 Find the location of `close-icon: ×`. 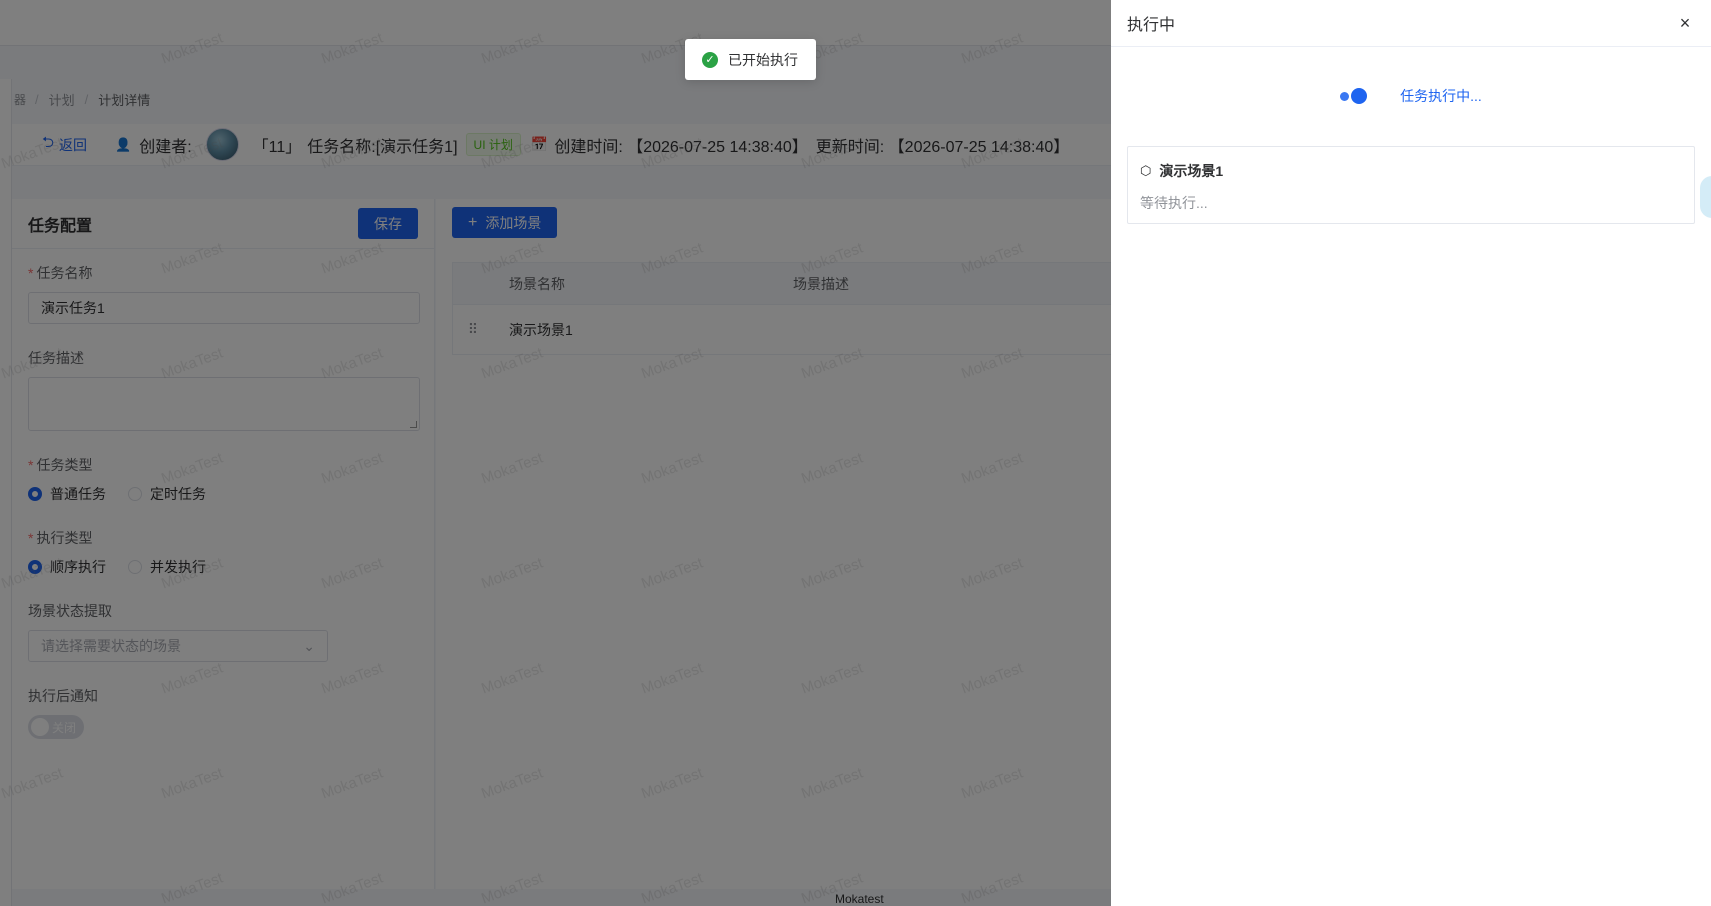

close-icon: × is located at coordinates (1685, 23).